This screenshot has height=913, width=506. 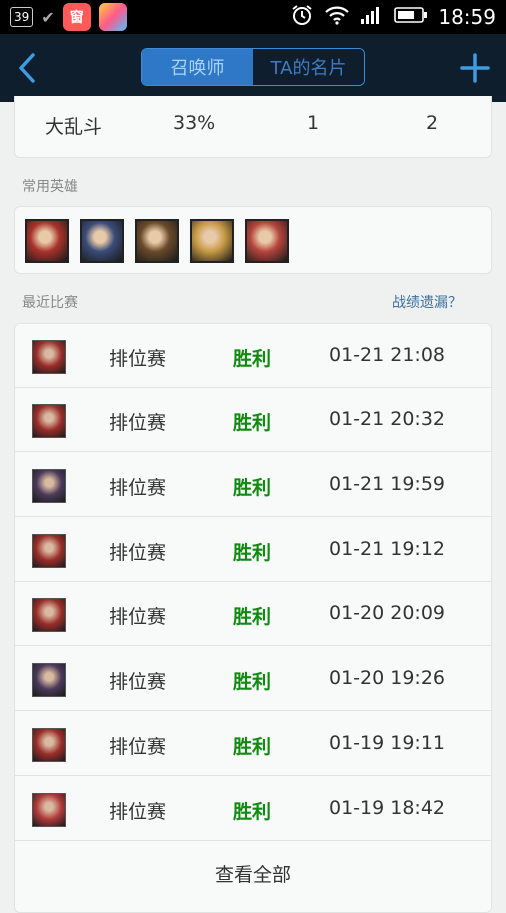 What do you see at coordinates (467, 17) in the screenshot?
I see `clock-time: 18:59` at bounding box center [467, 17].